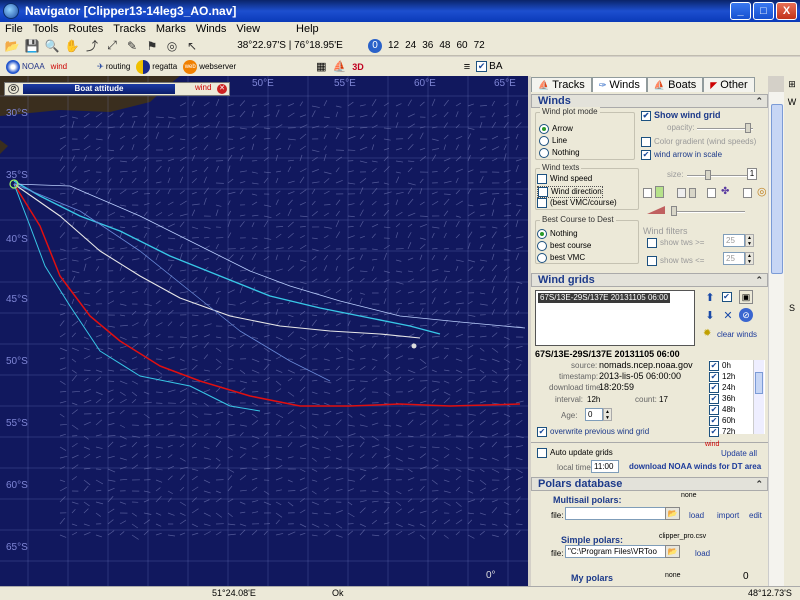  Describe the element at coordinates (112, 46) in the screenshot. I see `measure-tool-icon: ⤢` at that location.